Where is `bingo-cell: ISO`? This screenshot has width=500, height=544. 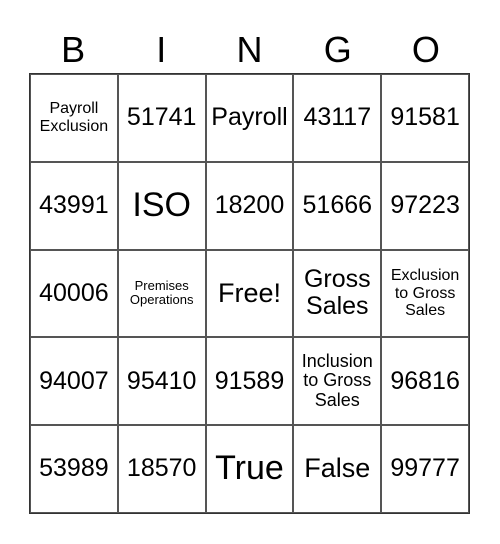
bingo-cell: ISO is located at coordinates (161, 205).